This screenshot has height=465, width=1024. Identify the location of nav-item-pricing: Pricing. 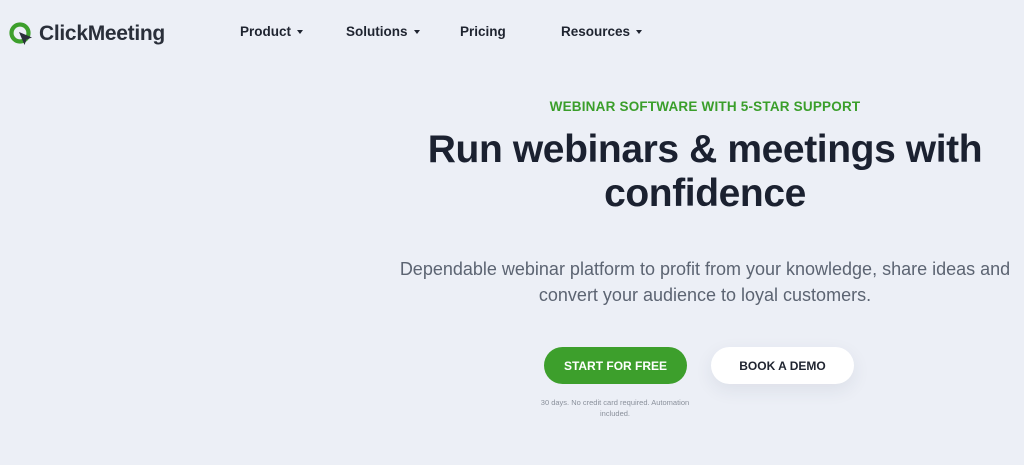
(483, 31).